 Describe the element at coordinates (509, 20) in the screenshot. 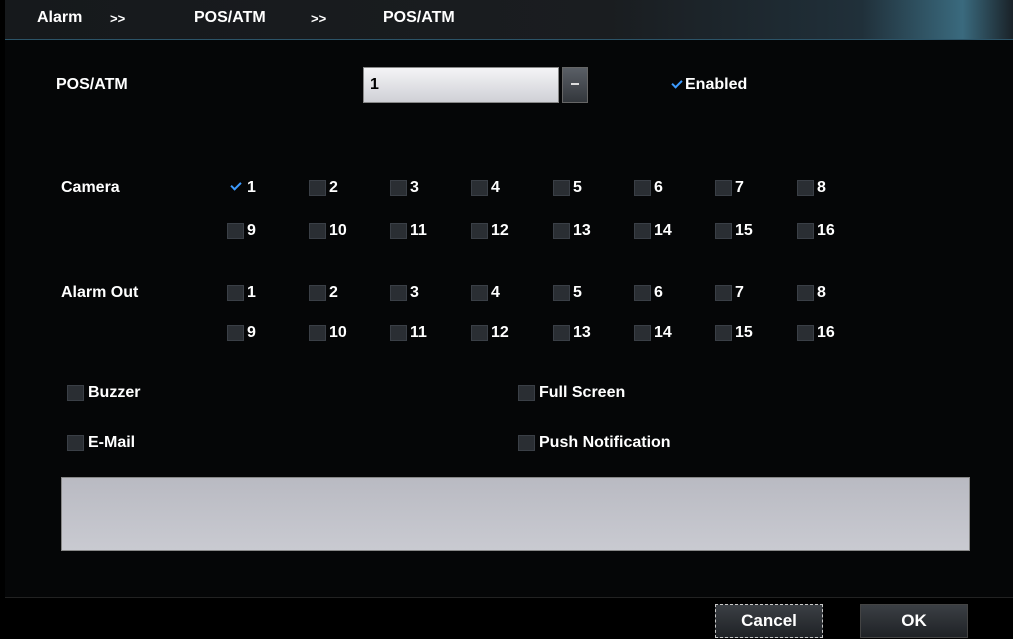

I see `breadcrumb: Alarm >> POS/ATM >> POS/ATM` at that location.